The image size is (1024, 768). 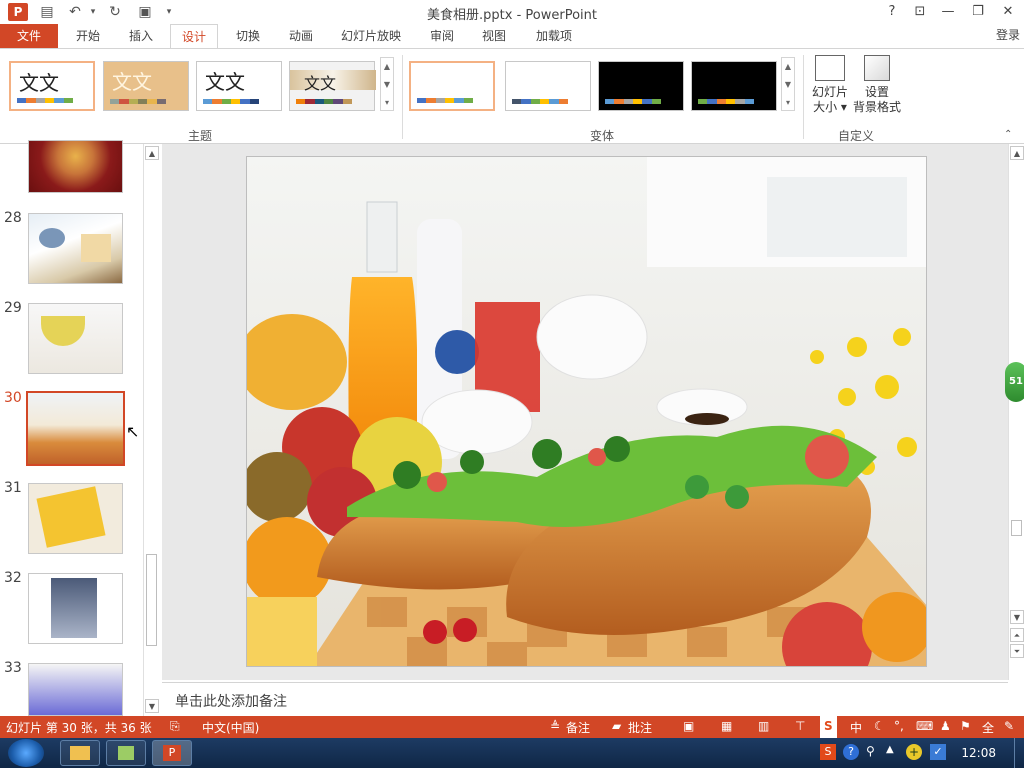 I want to click on floating-badge: 51, so click(x=1014, y=382).